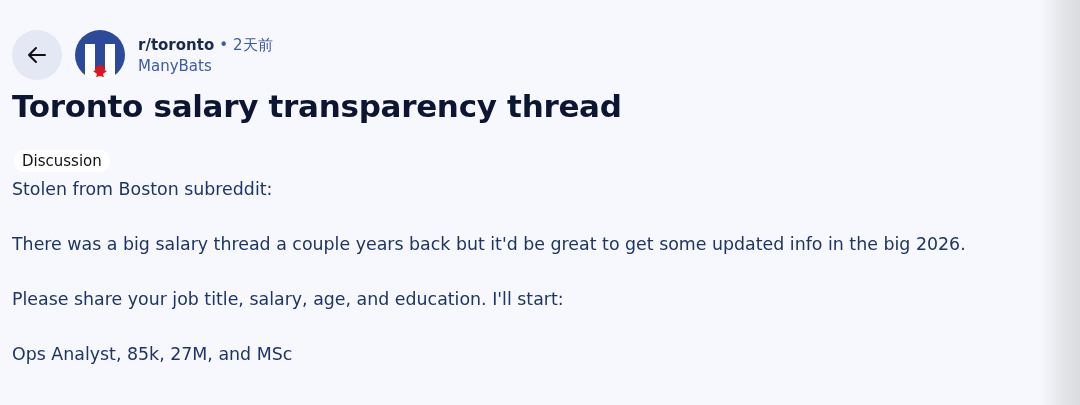 The height and width of the screenshot is (405, 1080). What do you see at coordinates (37, 55) in the screenshot?
I see `back-button` at bounding box center [37, 55].